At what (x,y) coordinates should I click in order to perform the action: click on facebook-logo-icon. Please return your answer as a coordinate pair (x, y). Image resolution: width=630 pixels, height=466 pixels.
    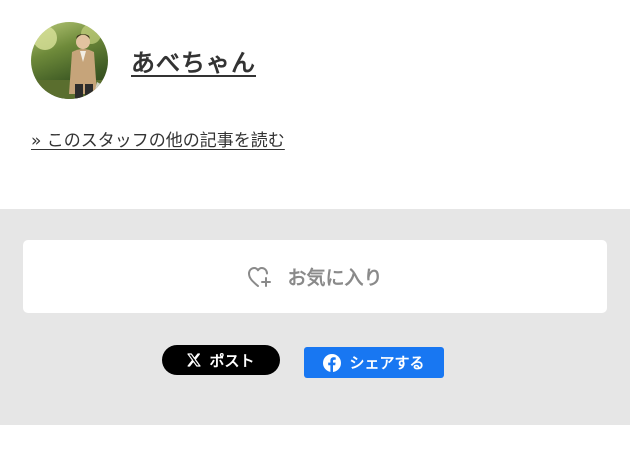
    Looking at the image, I should click on (332, 362).